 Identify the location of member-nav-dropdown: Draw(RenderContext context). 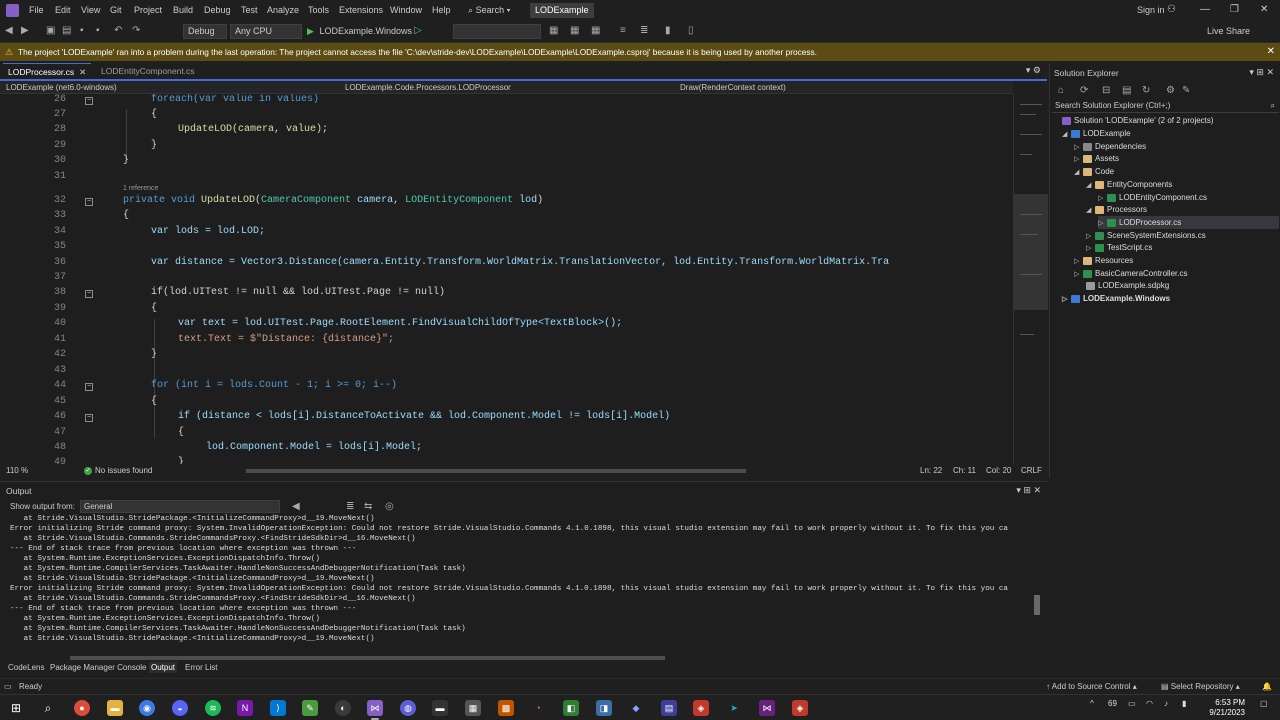
(733, 87).